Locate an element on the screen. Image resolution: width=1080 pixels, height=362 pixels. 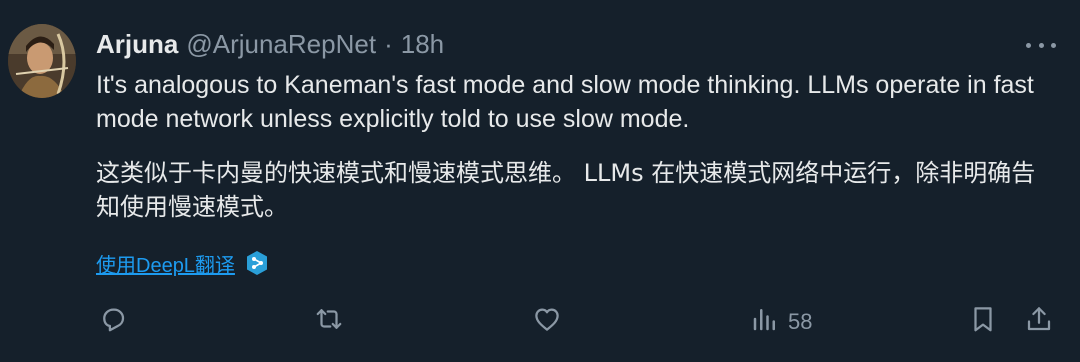
views-button: 58 is located at coordinates (781, 322).